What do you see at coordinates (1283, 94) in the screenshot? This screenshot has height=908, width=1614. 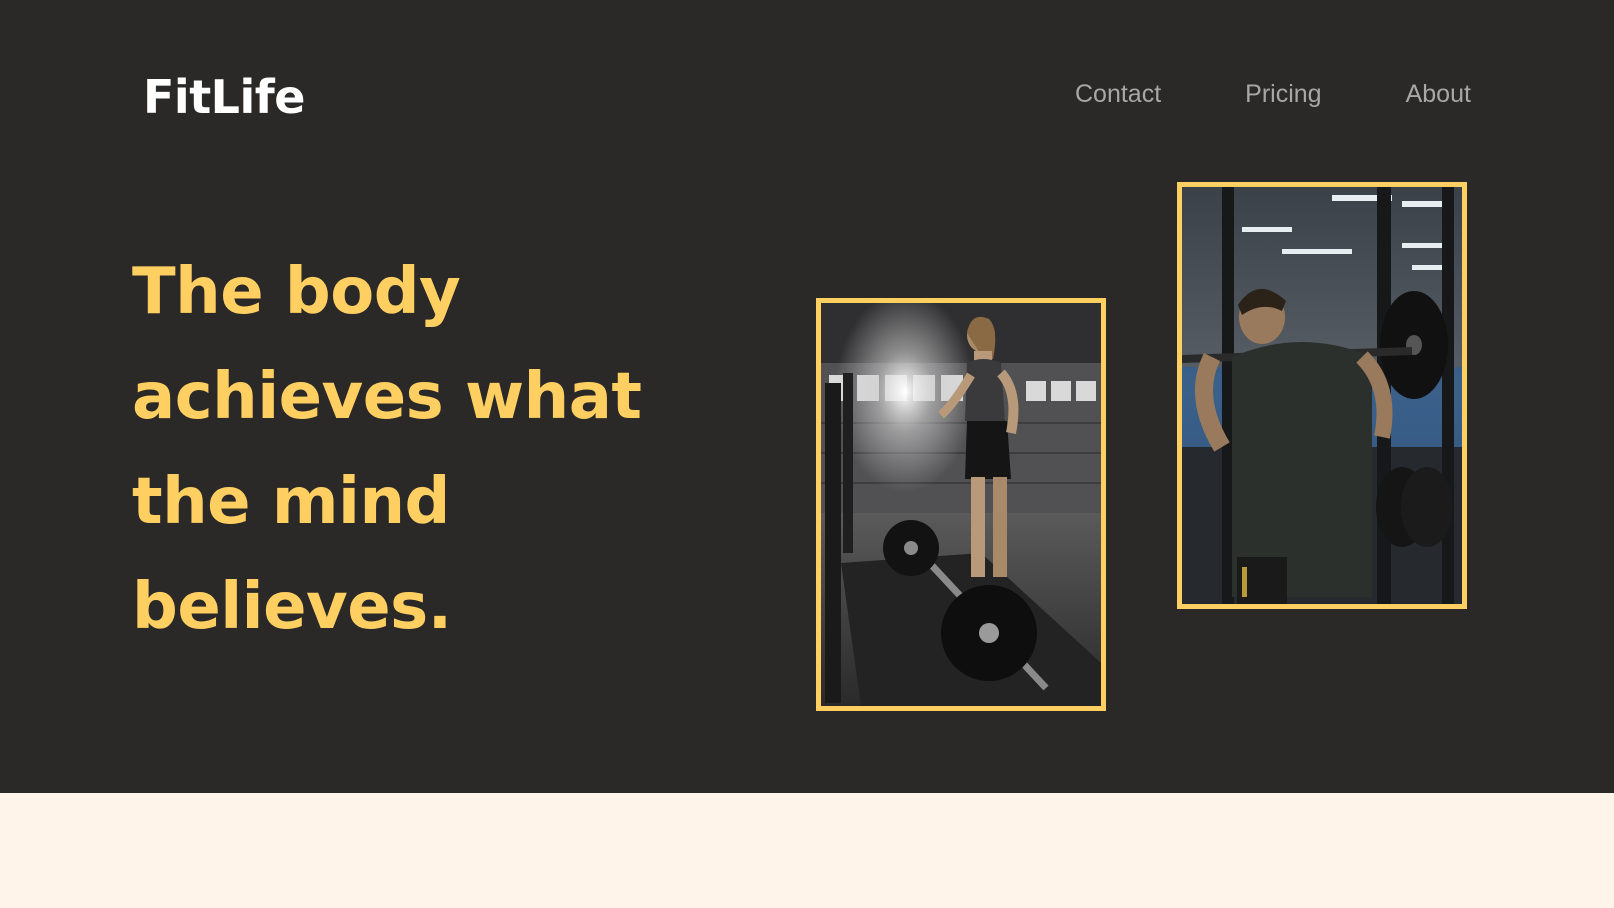 I see `nav-link-pricing: Pricing` at bounding box center [1283, 94].